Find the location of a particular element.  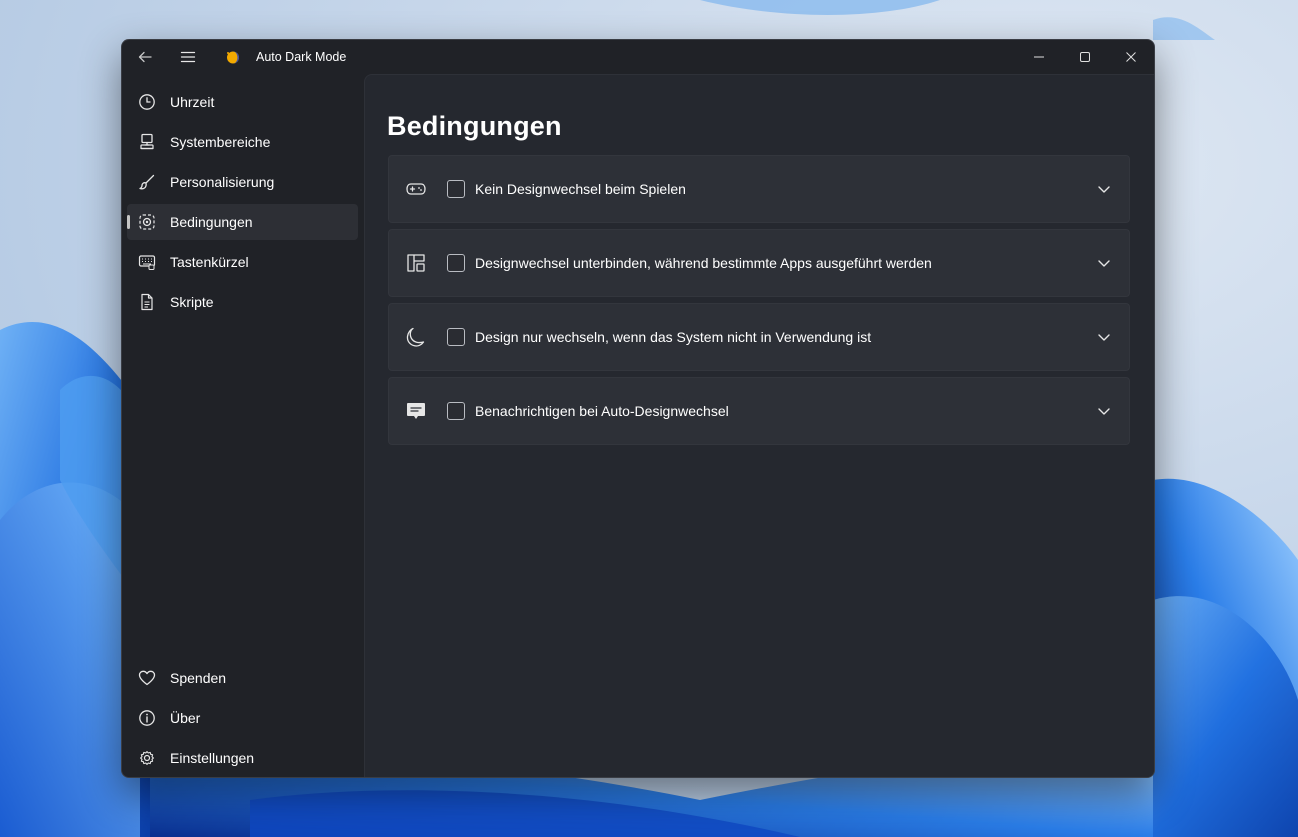

sidebar-item-personalisierung: Personalisierung is located at coordinates (242, 182).